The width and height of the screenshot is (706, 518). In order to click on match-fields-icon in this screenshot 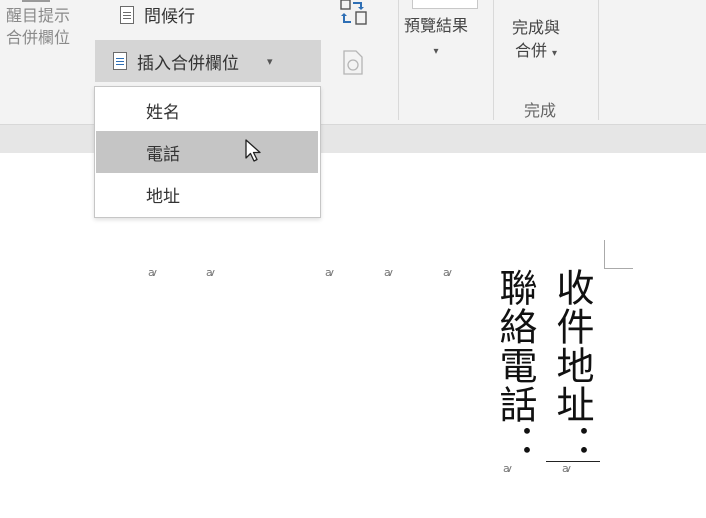, I will do `click(354, 14)`.